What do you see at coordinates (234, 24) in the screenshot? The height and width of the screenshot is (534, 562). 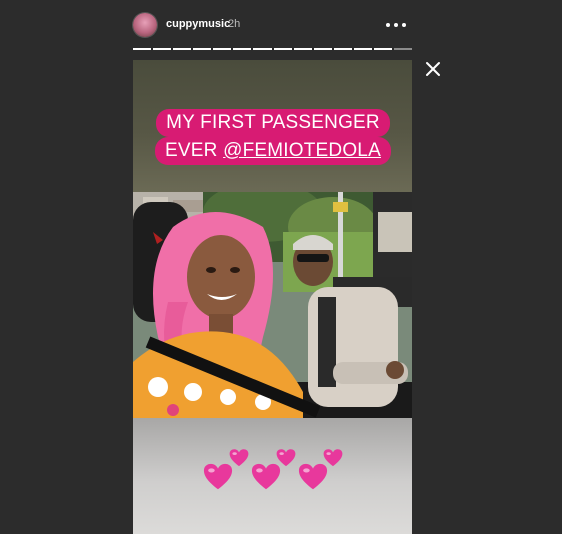 I see `timestamp: 2h` at bounding box center [234, 24].